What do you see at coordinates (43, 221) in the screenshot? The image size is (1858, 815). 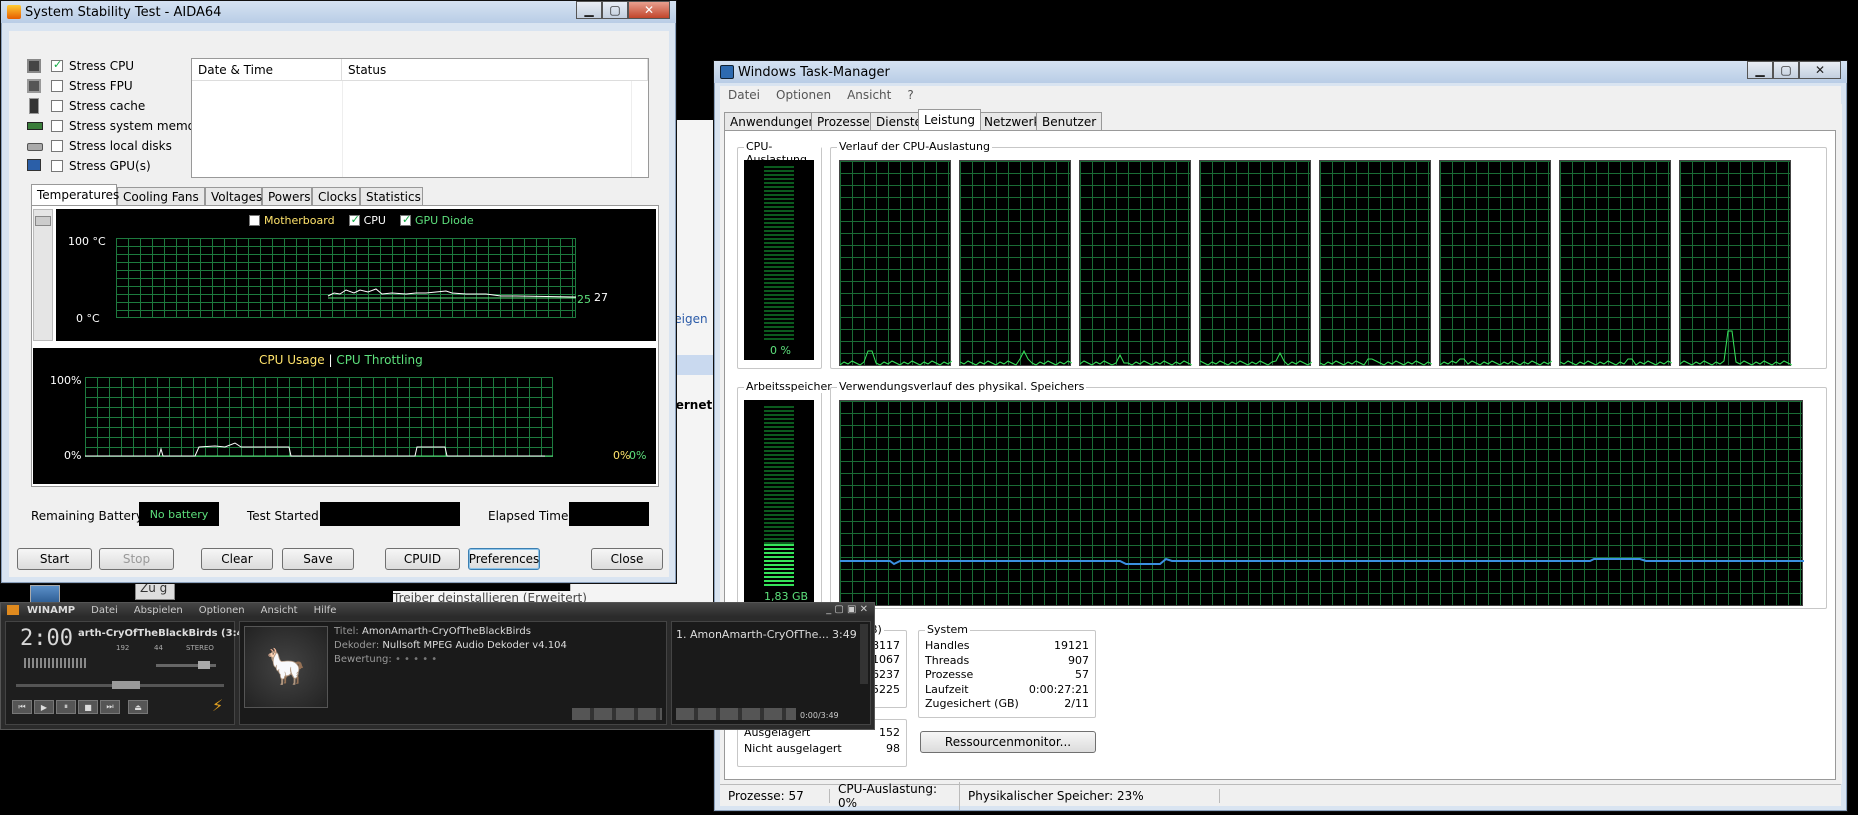 I see `scrollbar-thumb` at bounding box center [43, 221].